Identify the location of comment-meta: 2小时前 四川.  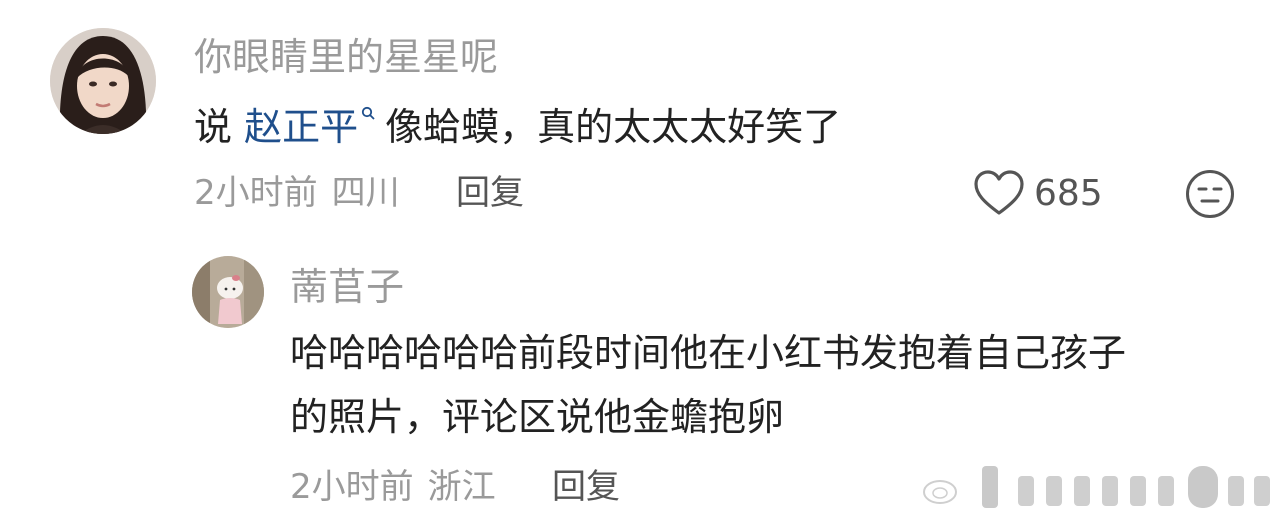
(297, 193).